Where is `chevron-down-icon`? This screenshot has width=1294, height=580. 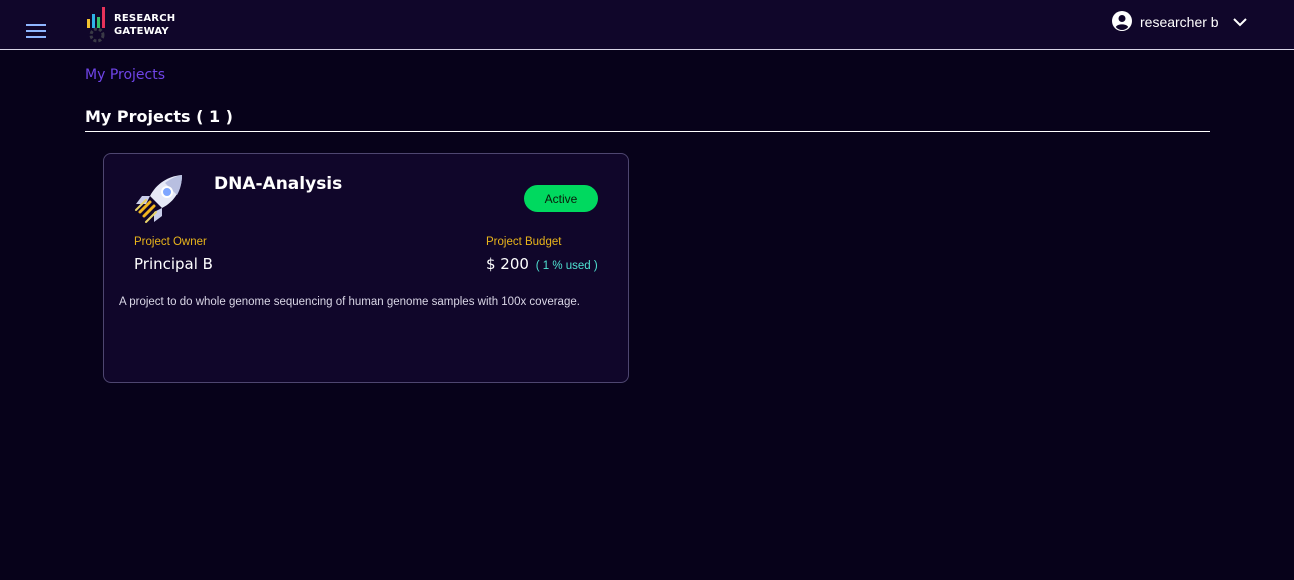
chevron-down-icon is located at coordinates (1240, 22).